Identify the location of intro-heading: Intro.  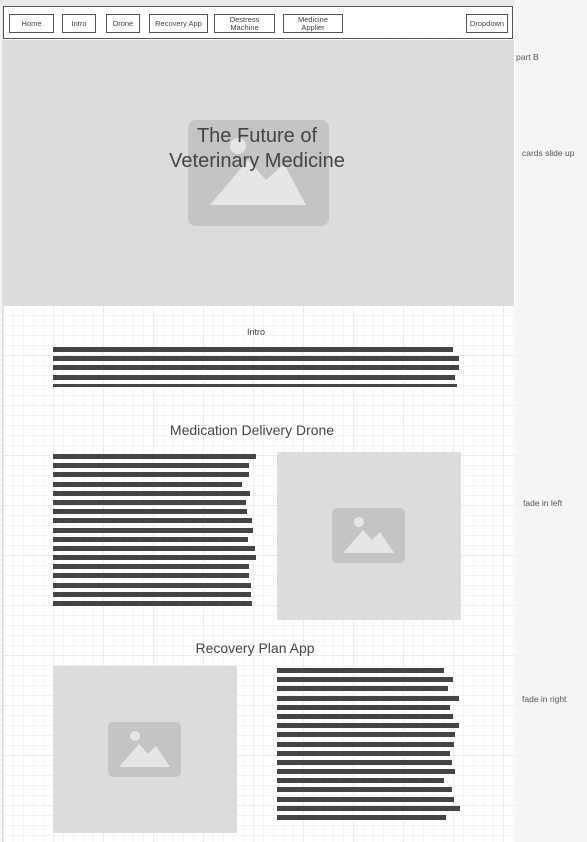
(255, 332).